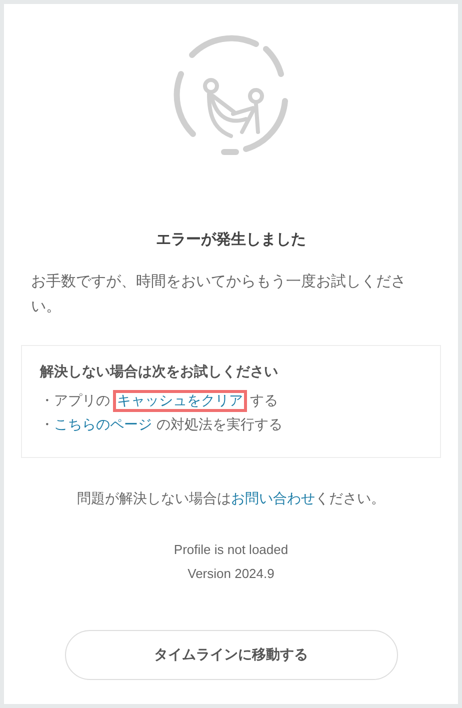 This screenshot has height=708, width=462. What do you see at coordinates (231, 239) in the screenshot?
I see `error-title: エラーが発生しました` at bounding box center [231, 239].